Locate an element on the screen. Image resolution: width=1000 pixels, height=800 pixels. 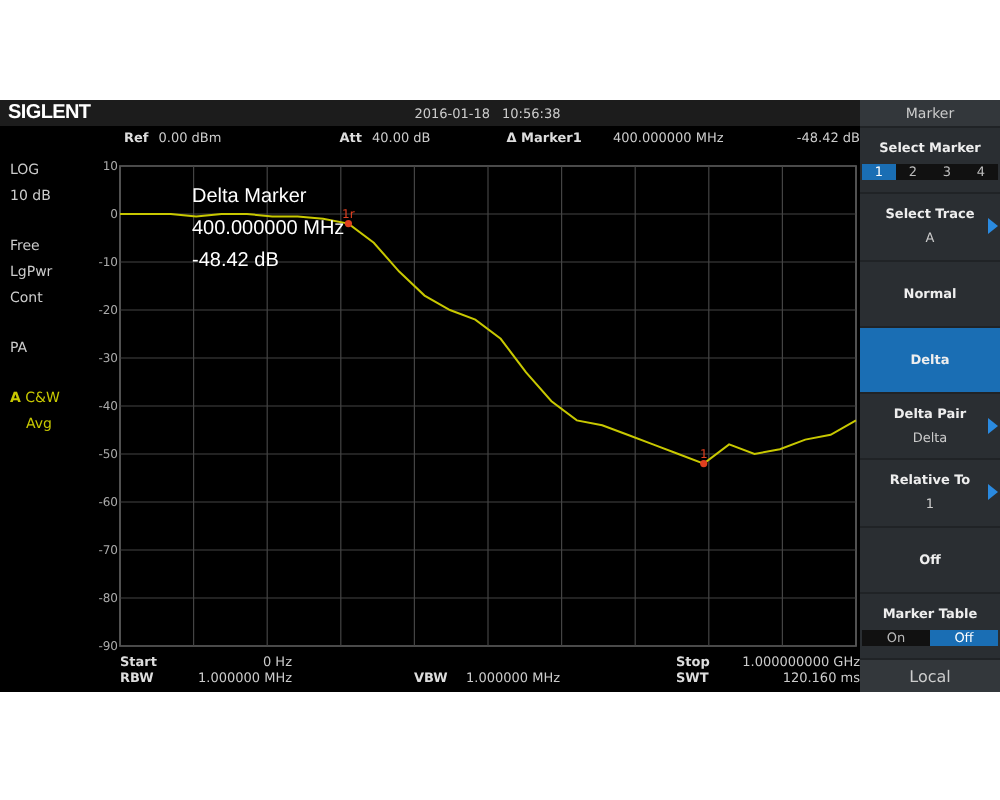
readout-level: -48.42 dB is located at coordinates (236, 262).